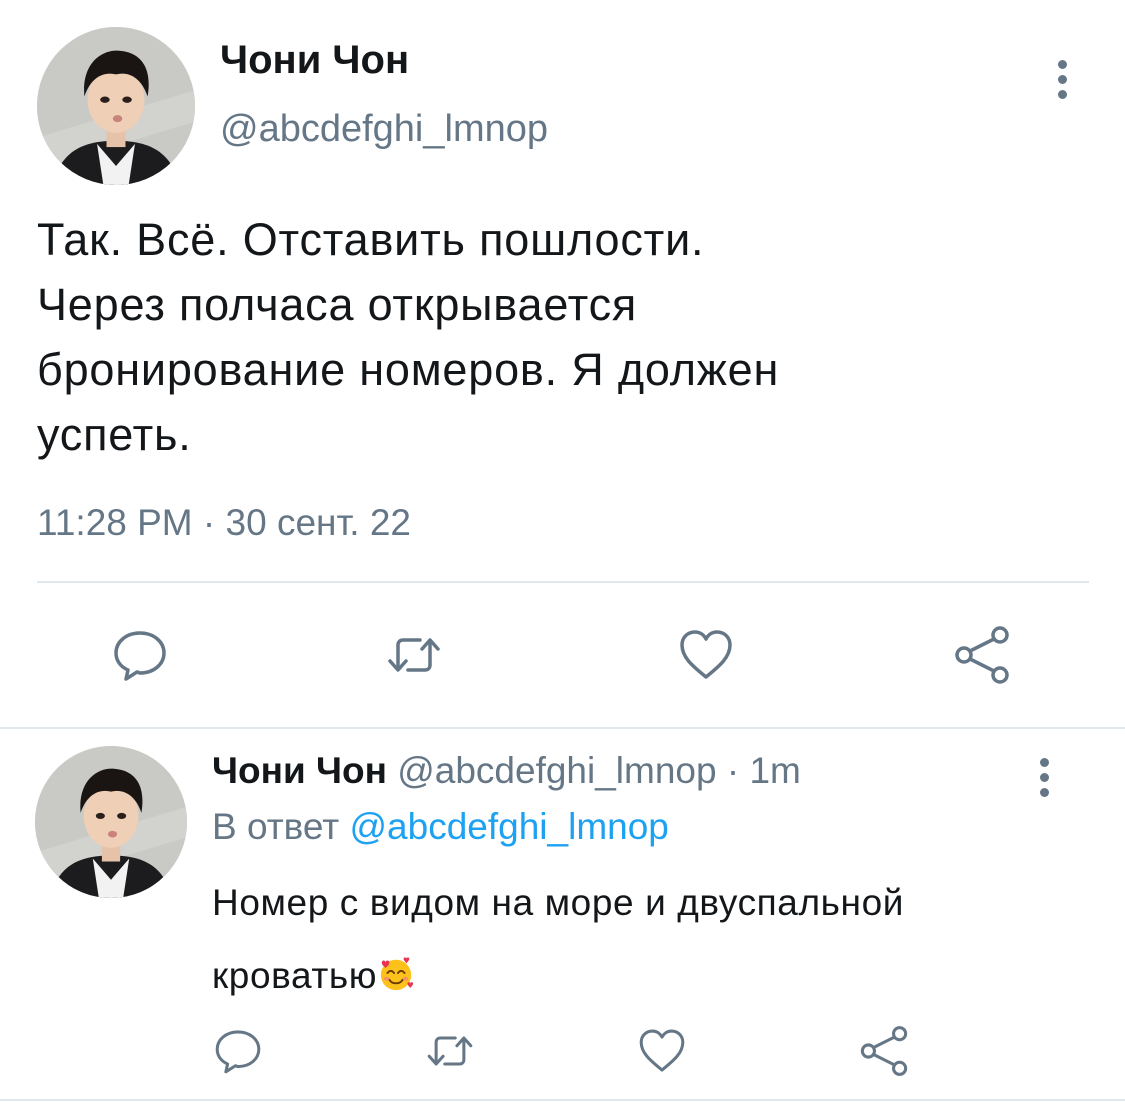 This screenshot has width=1125, height=1104. What do you see at coordinates (314, 60) in the screenshot?
I see `main-tweet-author-name: Чони Чон` at bounding box center [314, 60].